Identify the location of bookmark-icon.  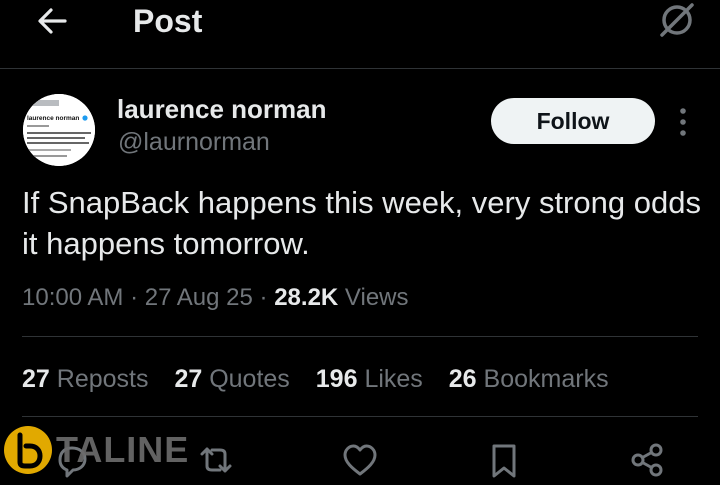
(504, 461).